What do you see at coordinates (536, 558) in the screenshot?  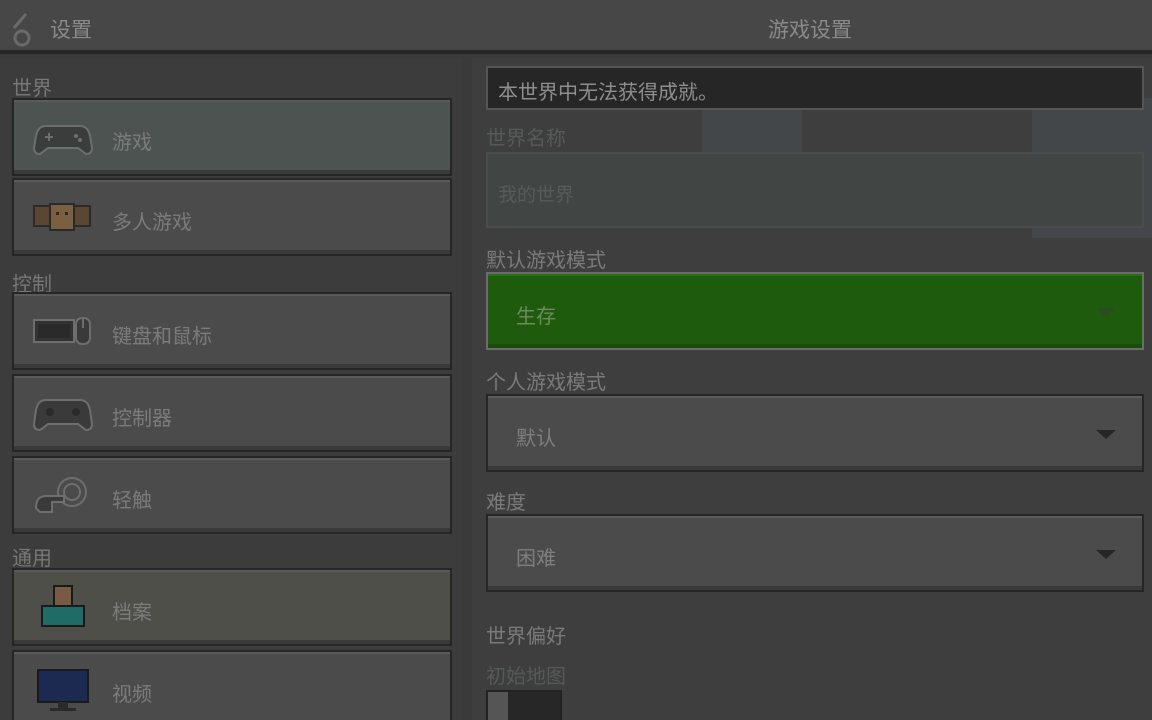 I see `difficulty-value: 困难` at bounding box center [536, 558].